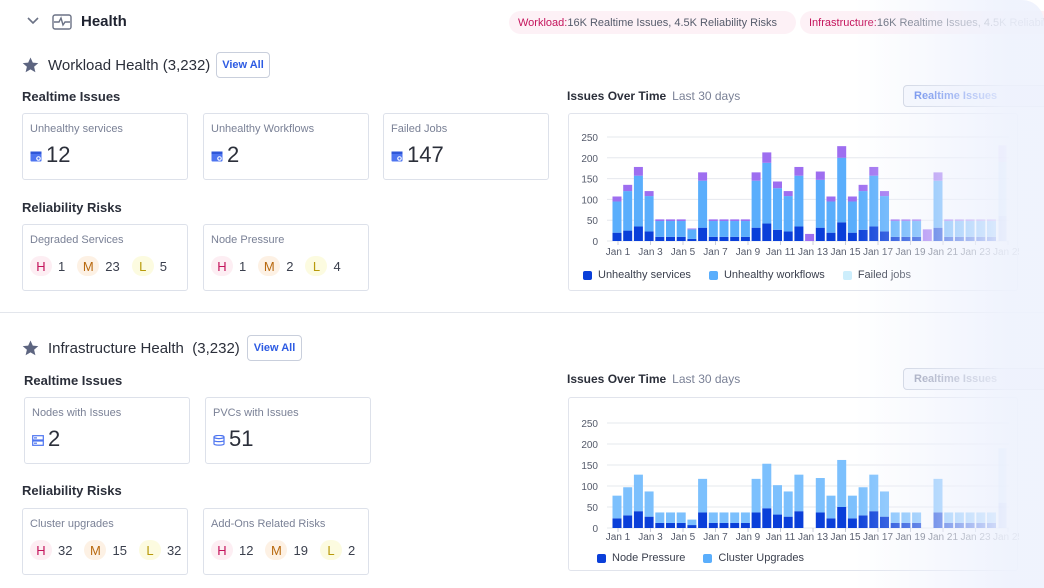  Describe the element at coordinates (641, 558) in the screenshot. I see `legend-item: Node Pressure` at that location.